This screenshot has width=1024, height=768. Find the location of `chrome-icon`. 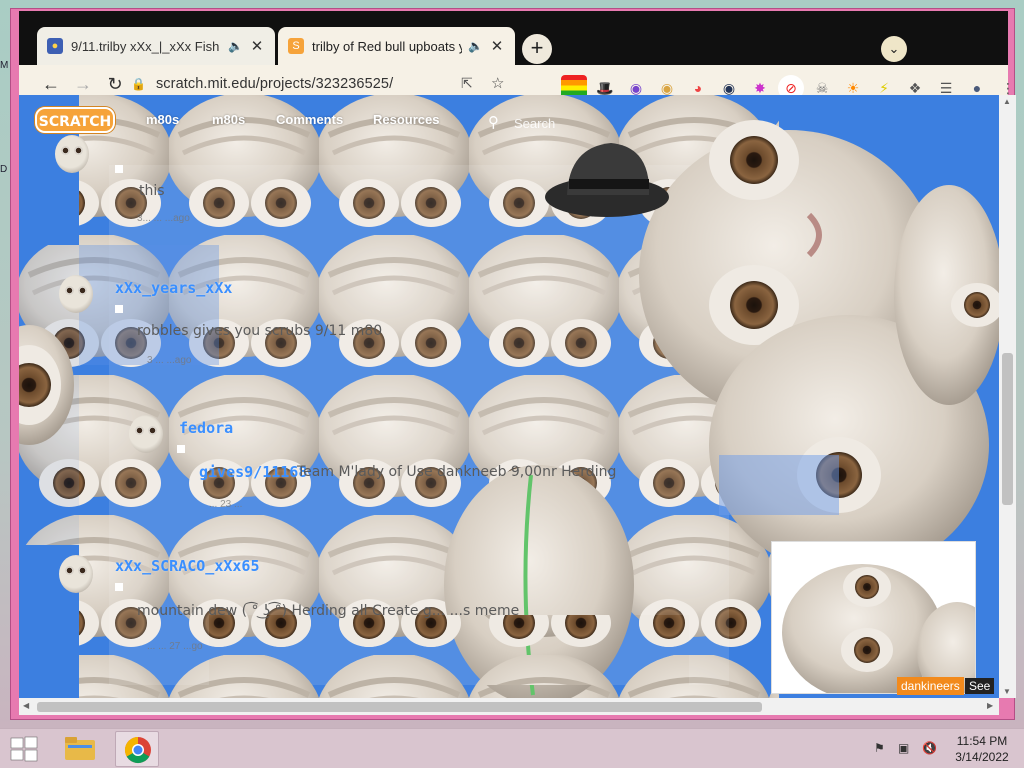

chrome-icon is located at coordinates (137, 750).